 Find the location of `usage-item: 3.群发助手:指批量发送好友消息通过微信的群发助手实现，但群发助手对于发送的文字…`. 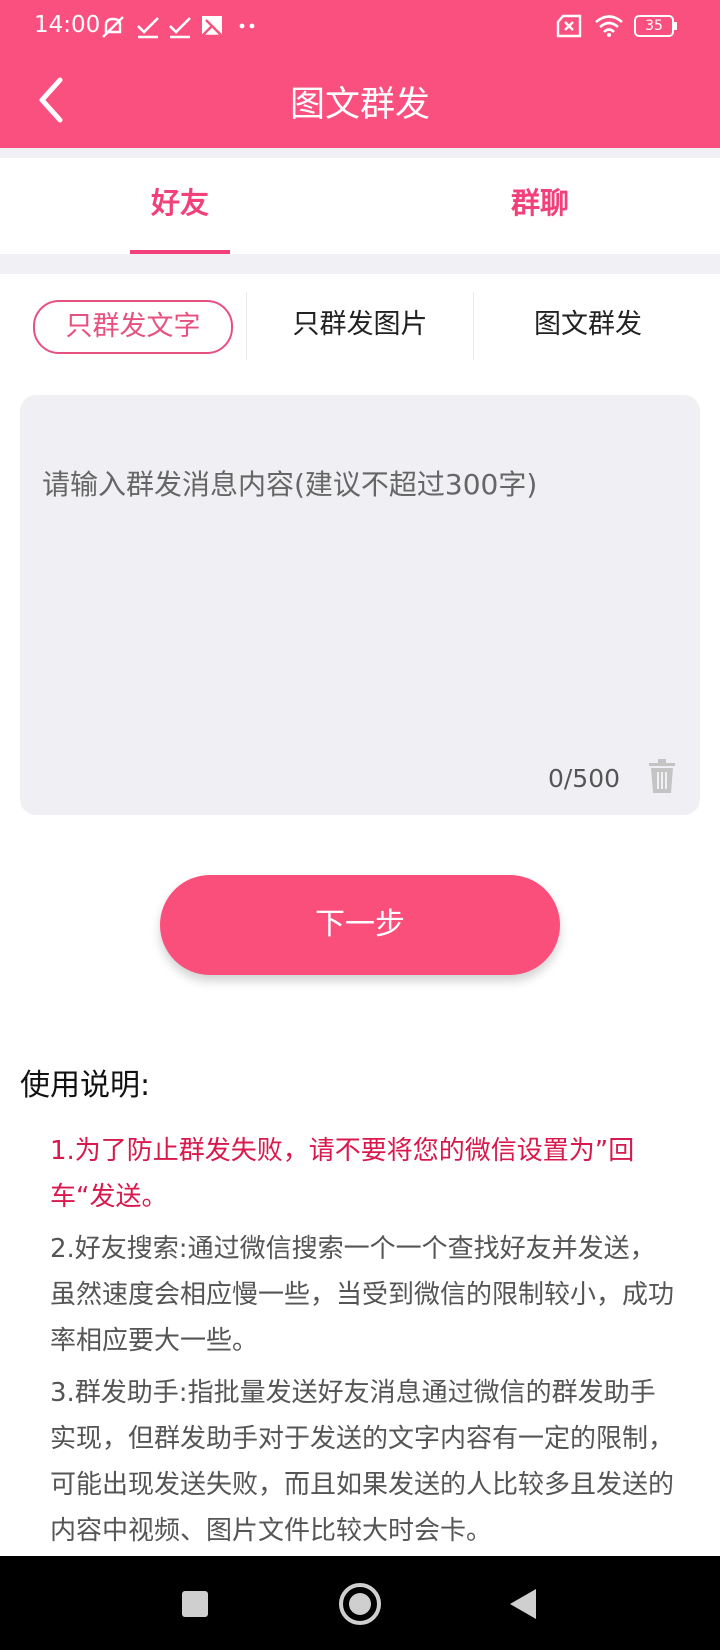

usage-item: 3.群发助手:指批量发送好友消息通过微信的群发助手实现，但群发助手对于发送的文字… is located at coordinates (362, 1462).